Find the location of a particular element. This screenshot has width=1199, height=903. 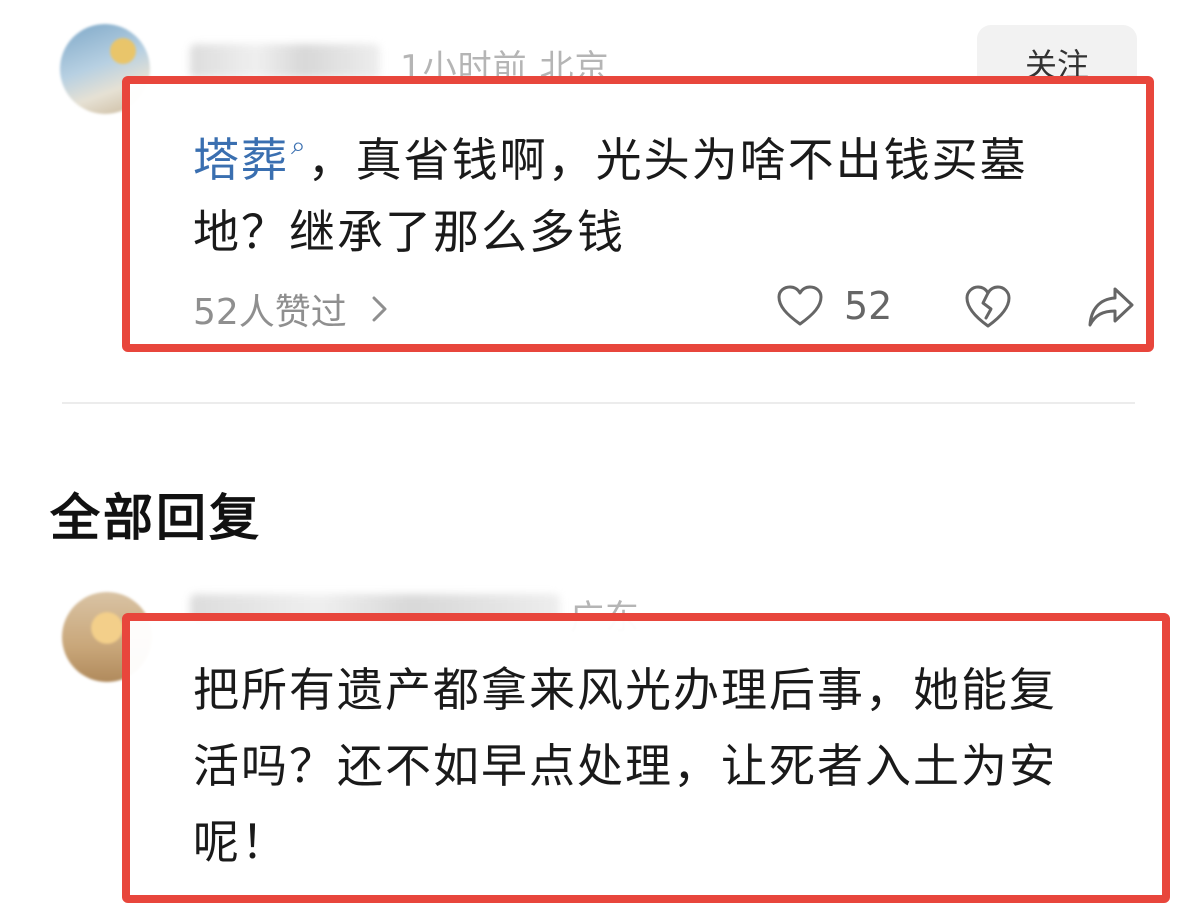

divider is located at coordinates (598, 403).